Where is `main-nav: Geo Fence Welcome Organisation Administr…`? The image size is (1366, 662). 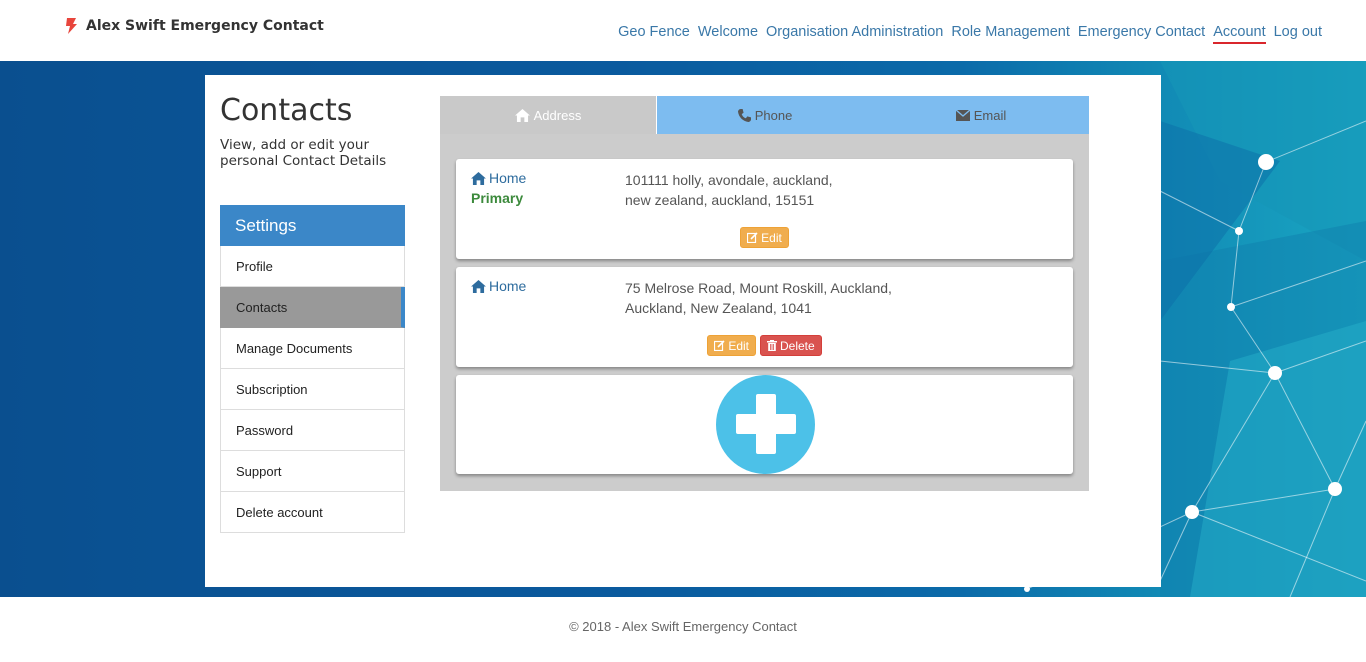 main-nav: Geo Fence Welcome Organisation Administr… is located at coordinates (966, 34).